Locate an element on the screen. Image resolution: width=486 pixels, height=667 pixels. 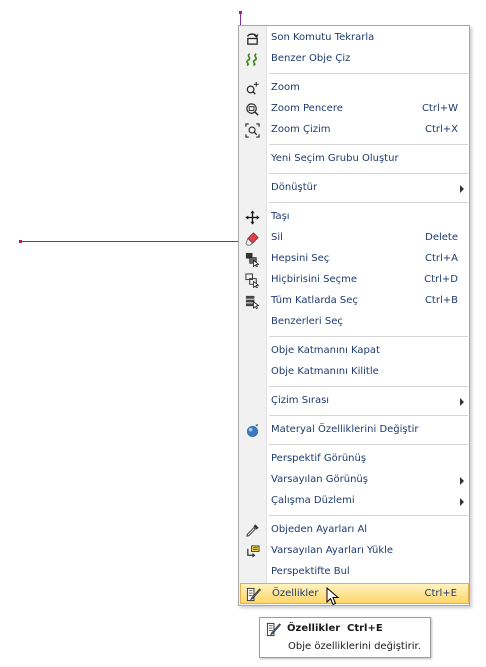
mouse-cursor-icon is located at coordinates (333, 596).